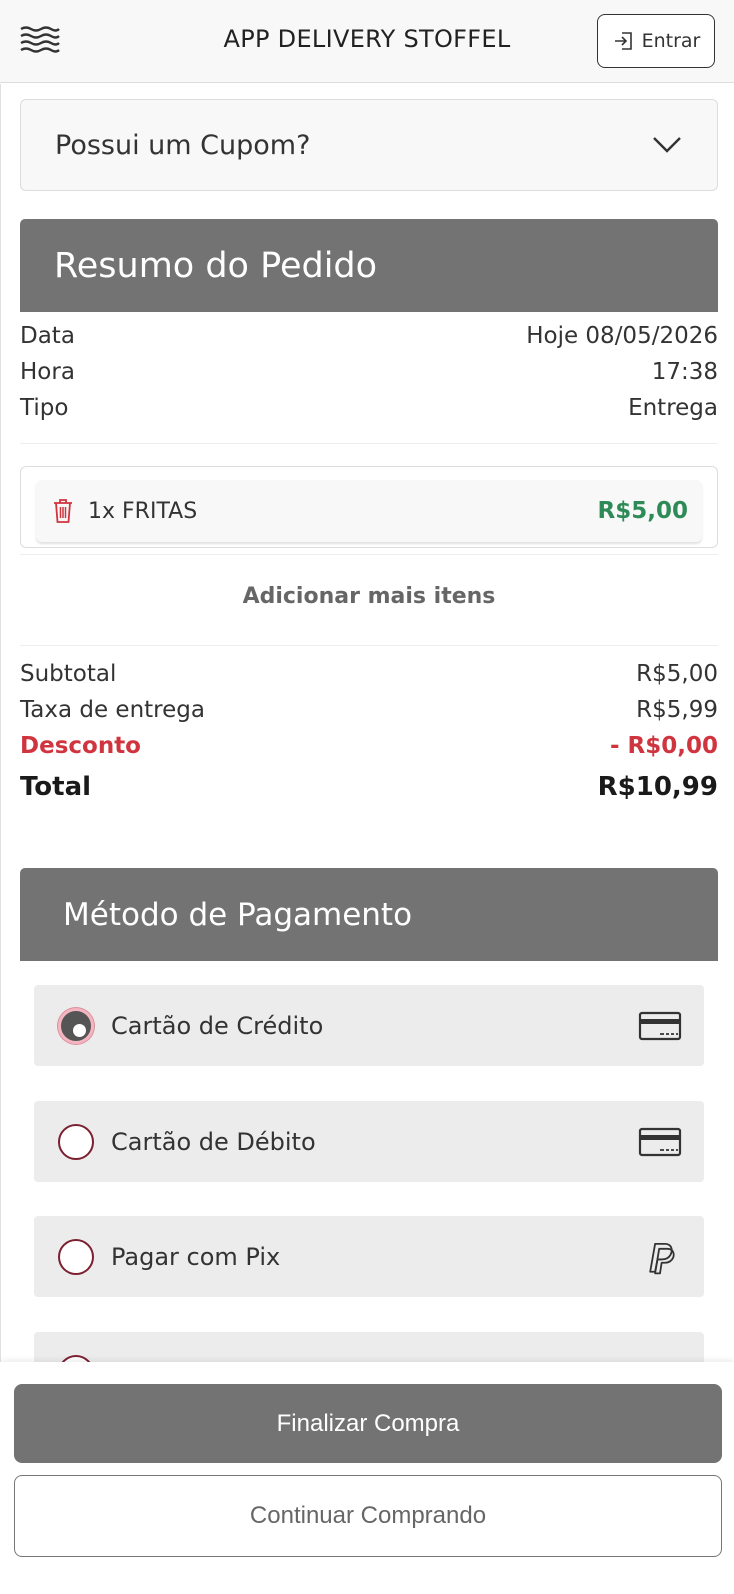 Image resolution: width=734 pixels, height=1594 pixels. I want to click on summary-row-label: Data, so click(47, 336).